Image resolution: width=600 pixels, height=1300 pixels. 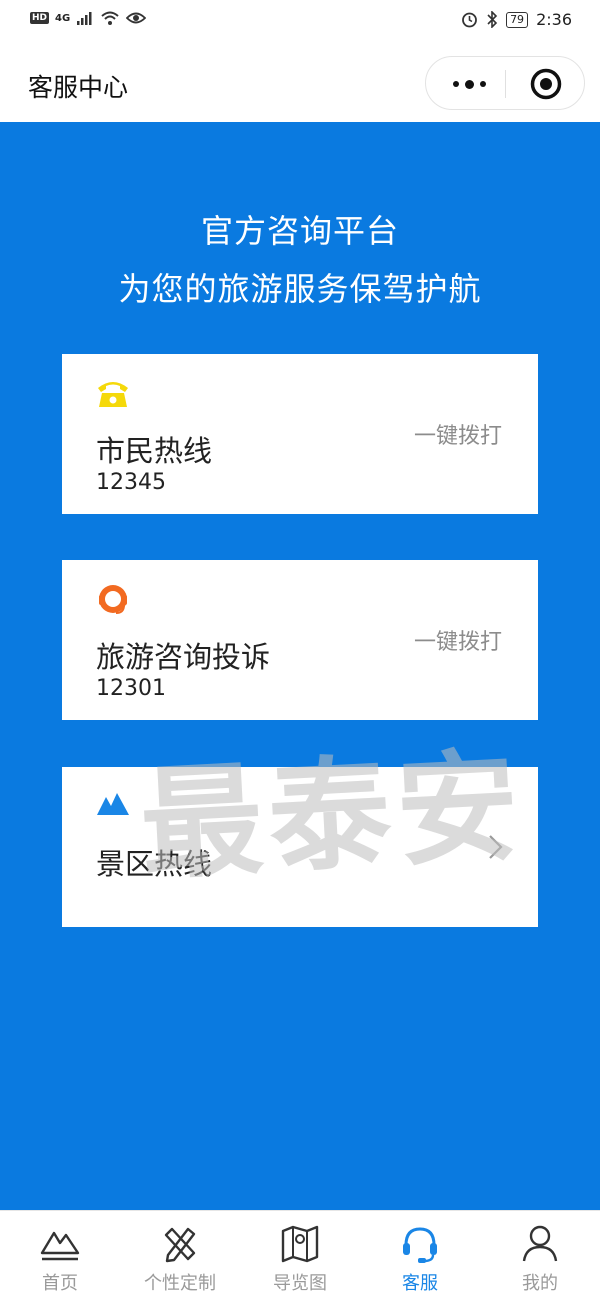 What do you see at coordinates (300, 1283) in the screenshot?
I see `tab-label: 导览图` at bounding box center [300, 1283].